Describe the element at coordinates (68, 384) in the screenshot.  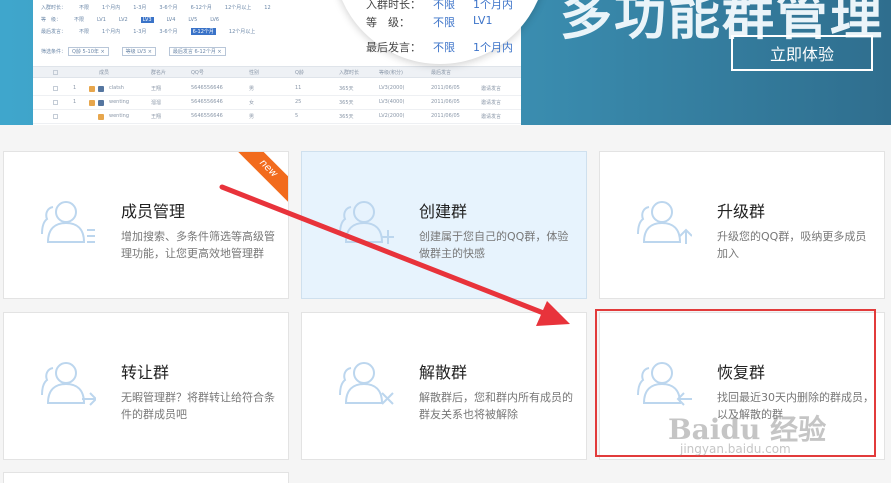
I see `members-transfer-icon` at that location.